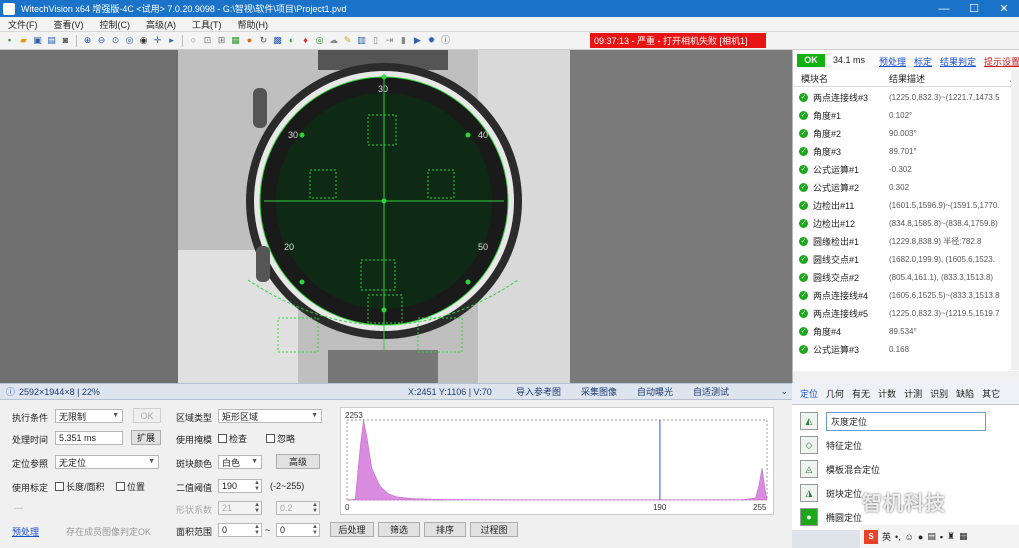  What do you see at coordinates (903, 169) in the screenshot?
I see `result-row: ✓ 公式运算#1 -0.302` at bounding box center [903, 169].